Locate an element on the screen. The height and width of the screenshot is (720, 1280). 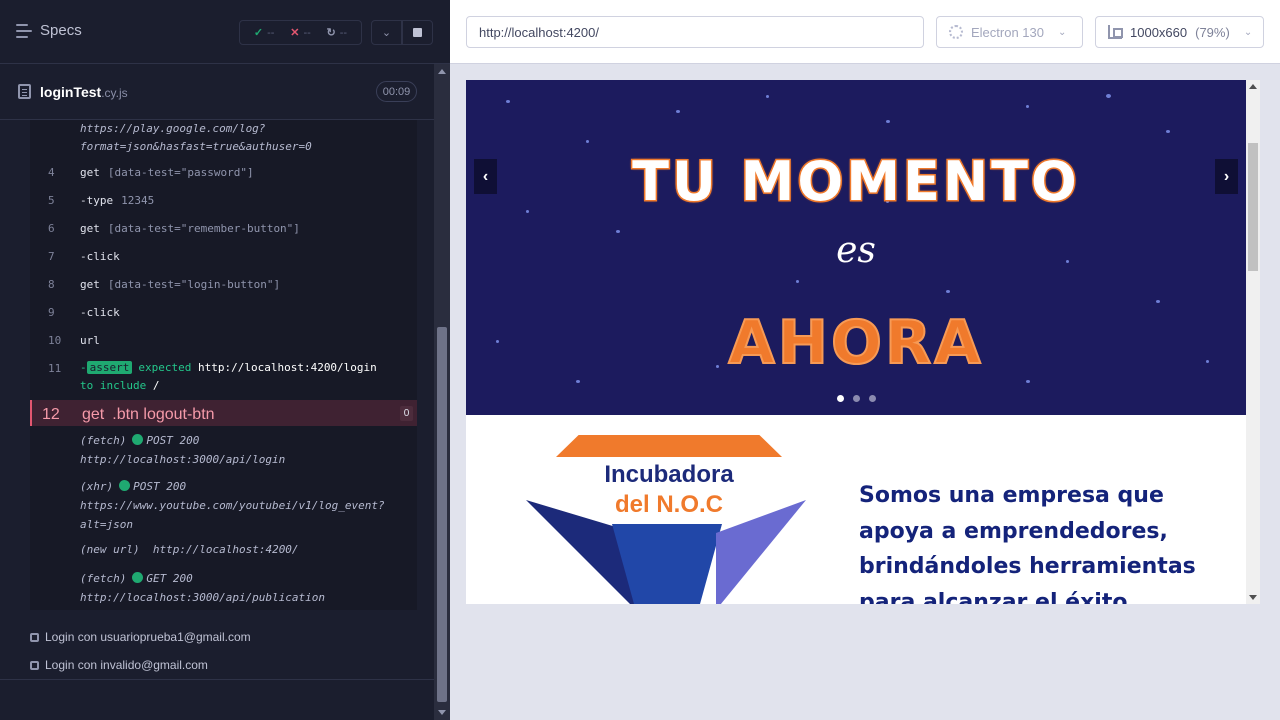
chevron-right-icon: › is located at coordinates (1226, 176).